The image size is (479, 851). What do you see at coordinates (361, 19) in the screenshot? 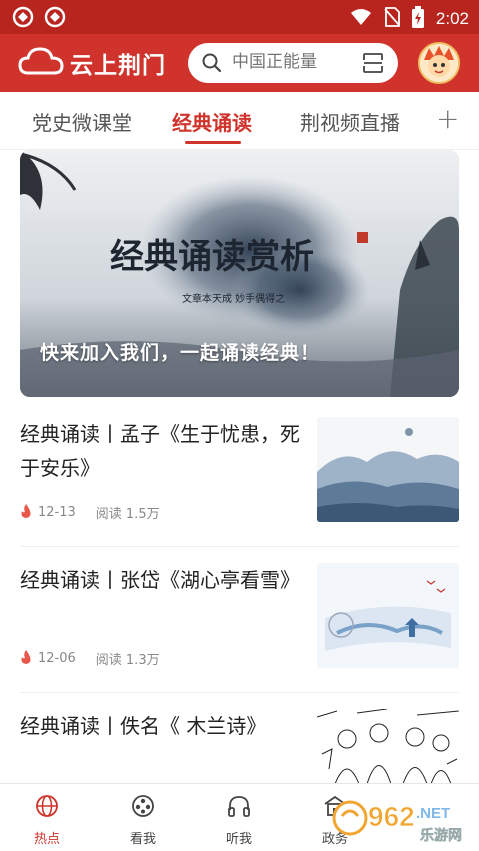
I see `wifi-icon` at bounding box center [361, 19].